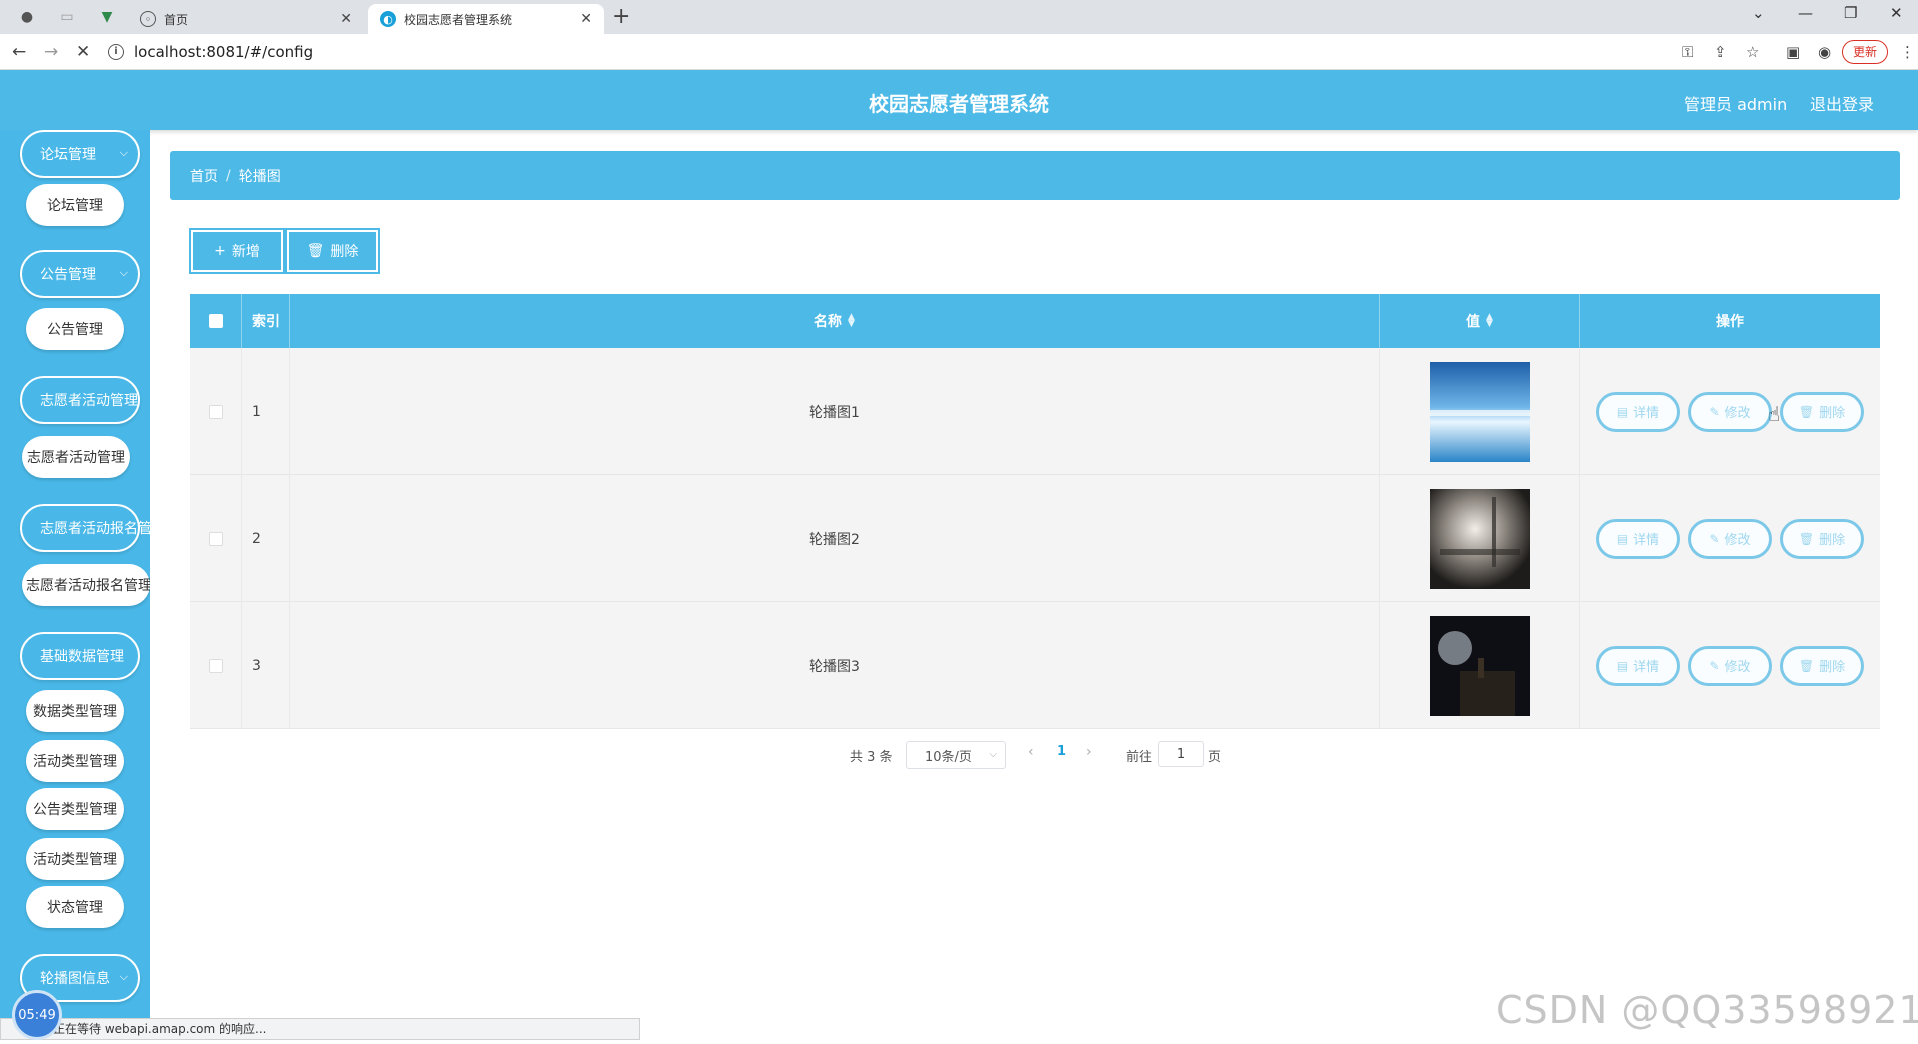 This screenshot has width=1918, height=1044. Describe the element at coordinates (1850, 13) in the screenshot. I see `restore-icon: ❐` at that location.